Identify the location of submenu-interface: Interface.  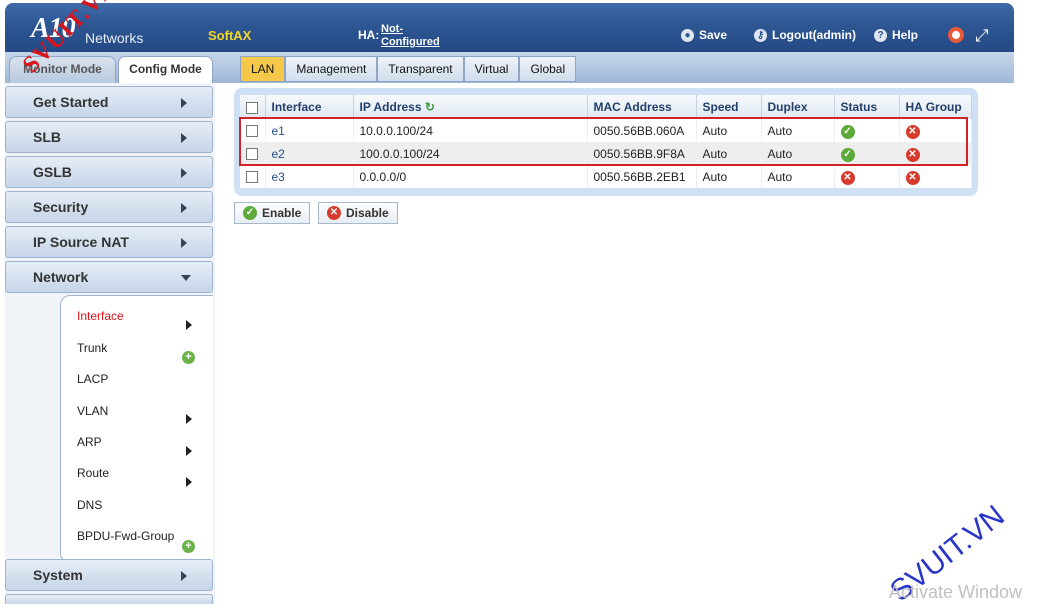
(100, 316).